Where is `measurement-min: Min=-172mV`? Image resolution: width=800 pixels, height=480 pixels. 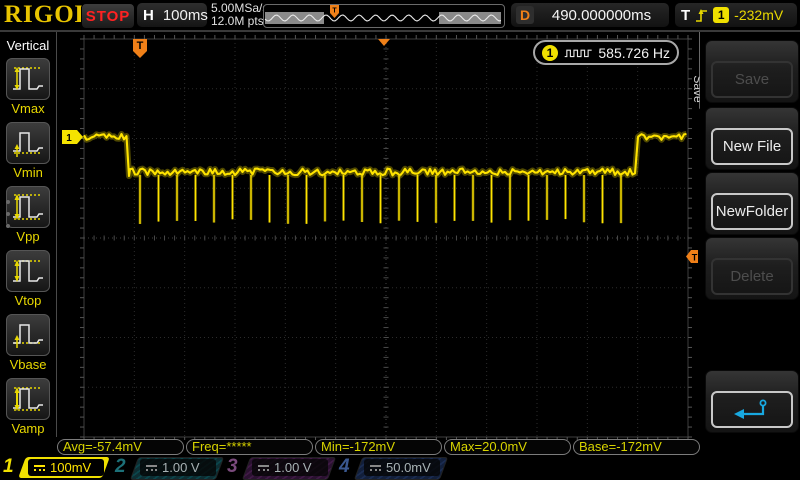
measurement-min: Min=-172mV is located at coordinates (378, 447).